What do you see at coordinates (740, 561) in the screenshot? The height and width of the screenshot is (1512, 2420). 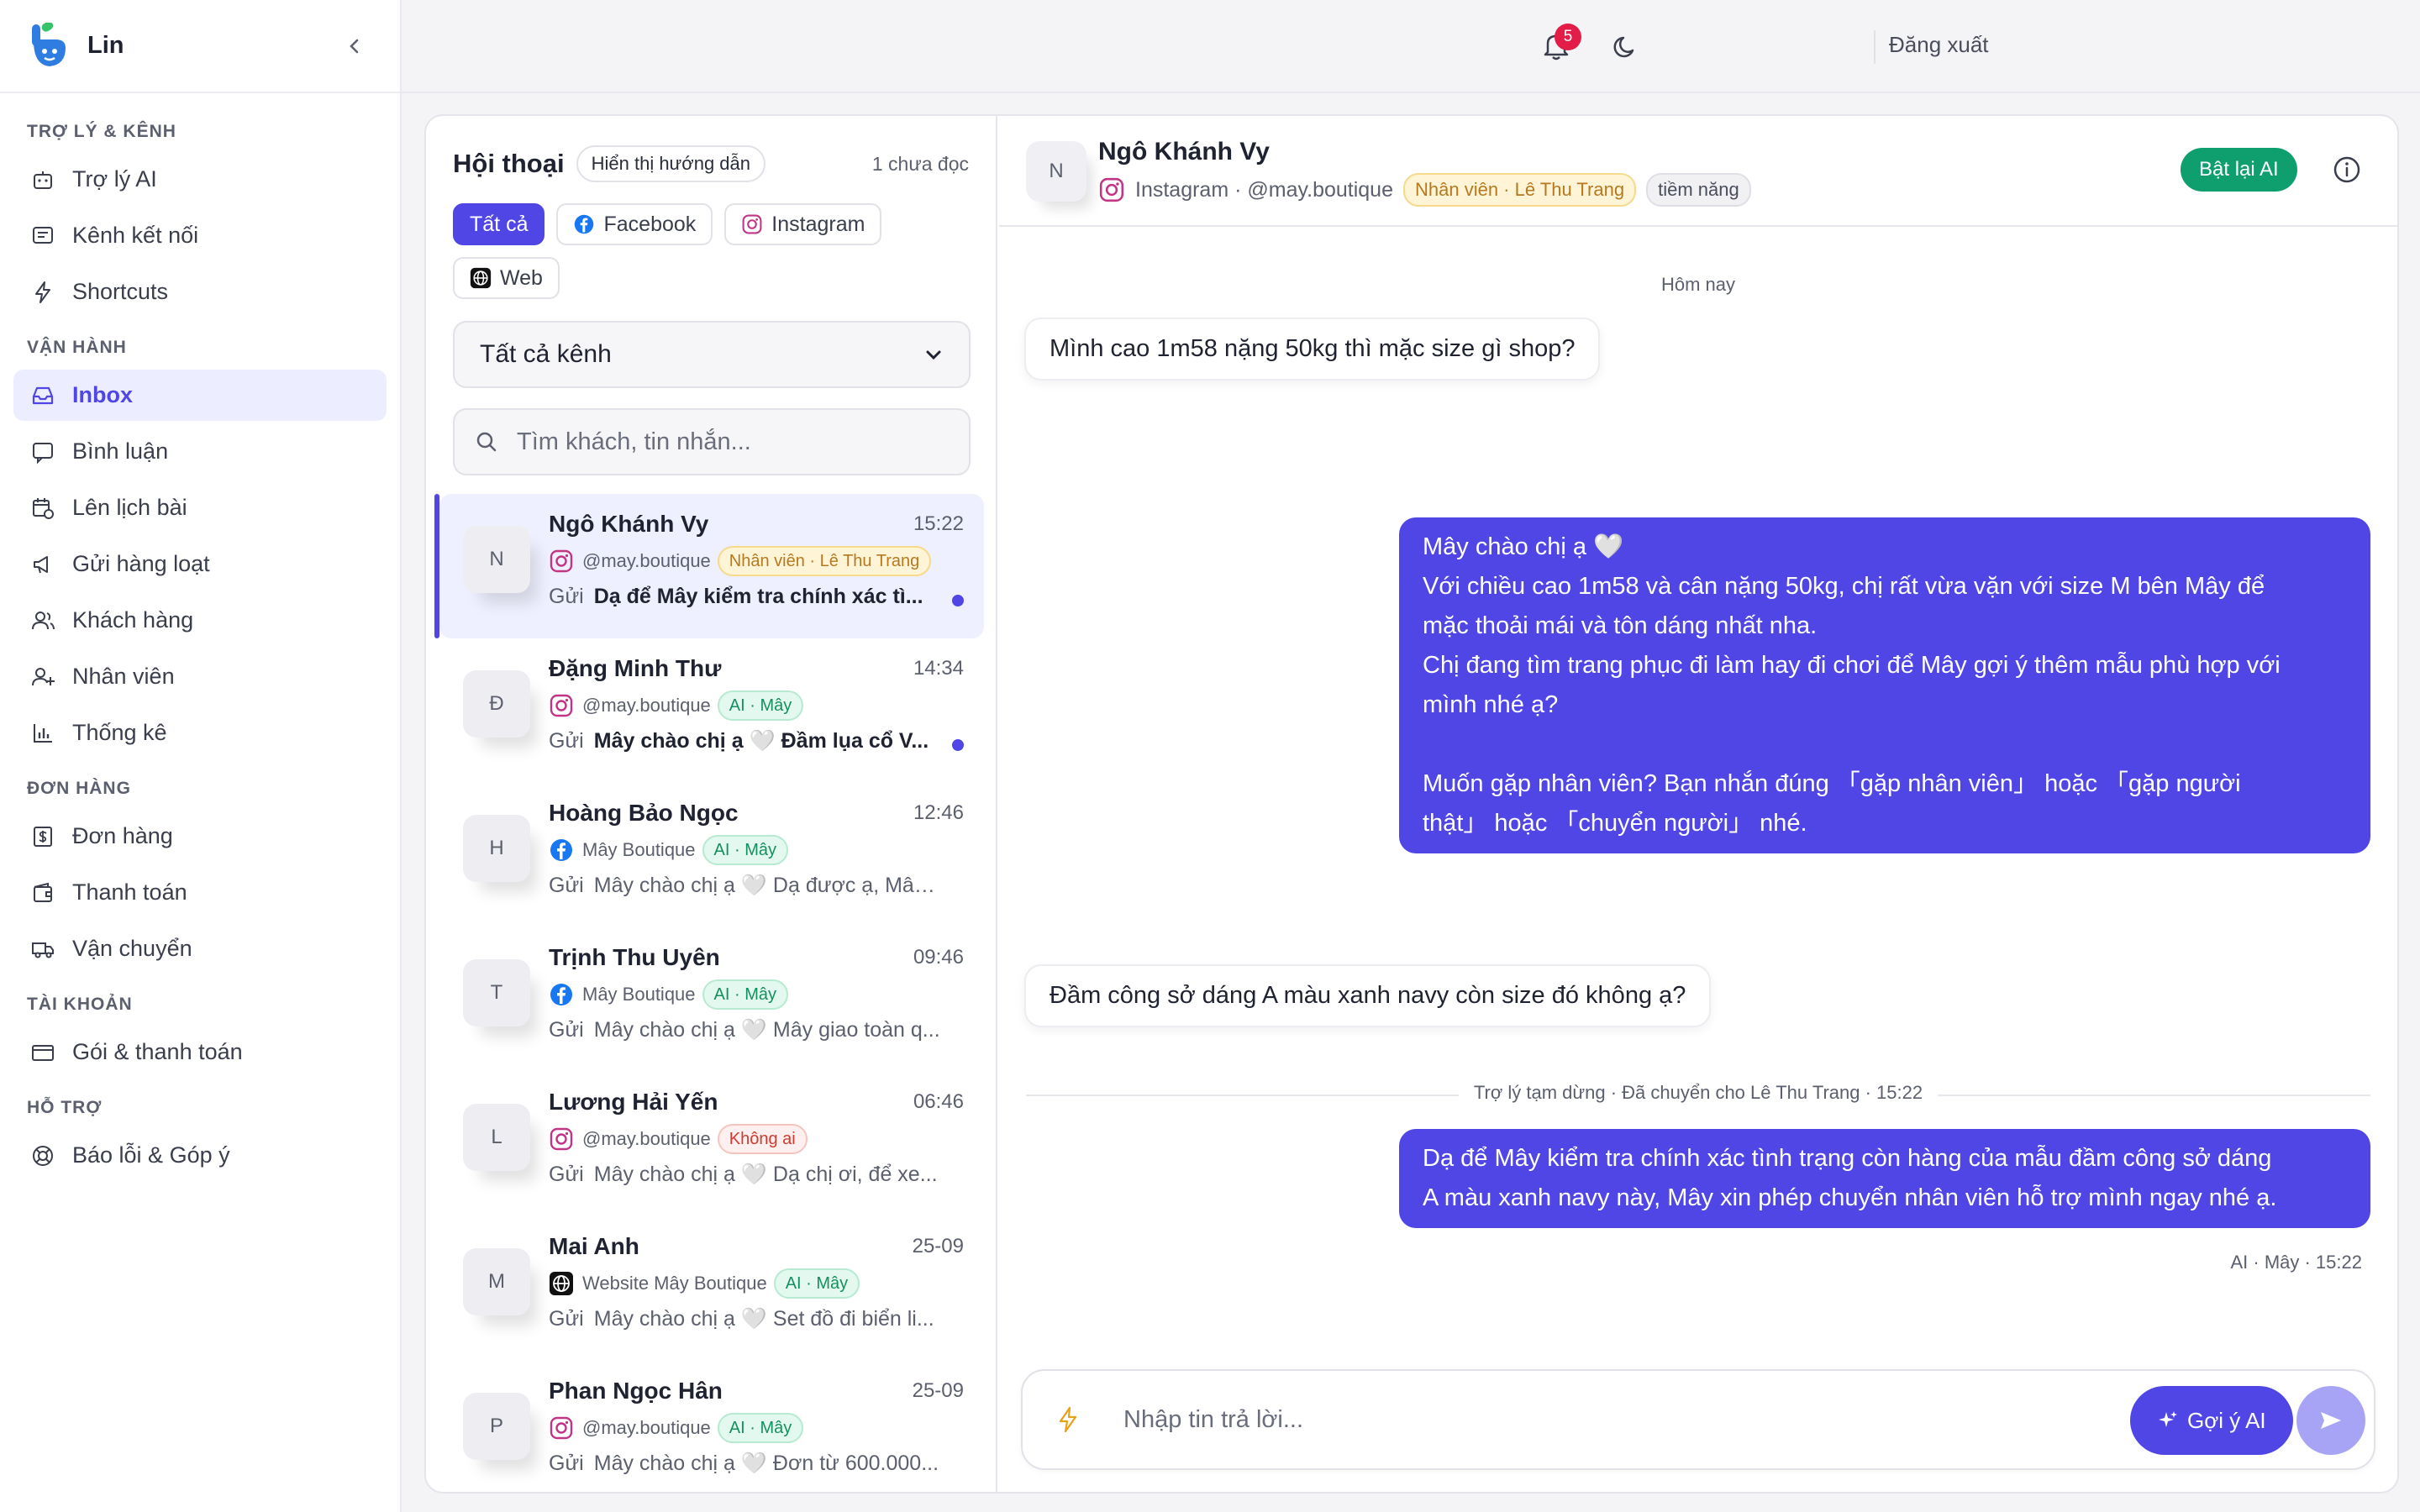 I see `conversation-meta: @may.boutique Nhân viên · Lê Thu Trang` at bounding box center [740, 561].